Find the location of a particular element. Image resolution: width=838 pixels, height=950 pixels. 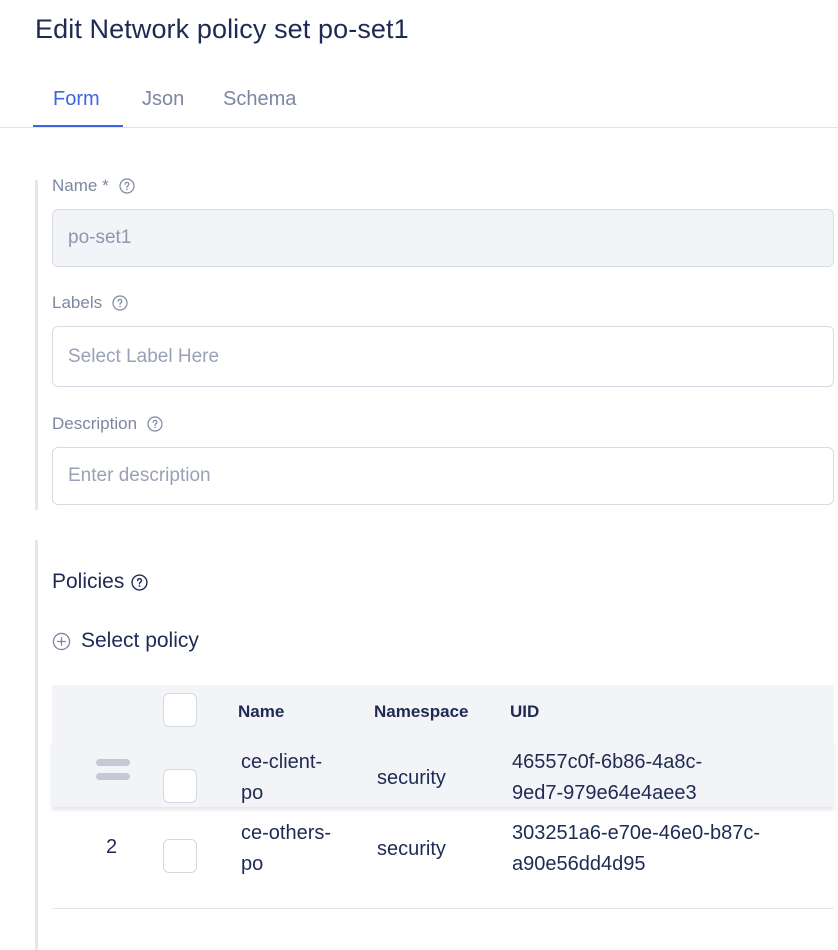

policy-name-cell: ce-others- po is located at coordinates (286, 849).